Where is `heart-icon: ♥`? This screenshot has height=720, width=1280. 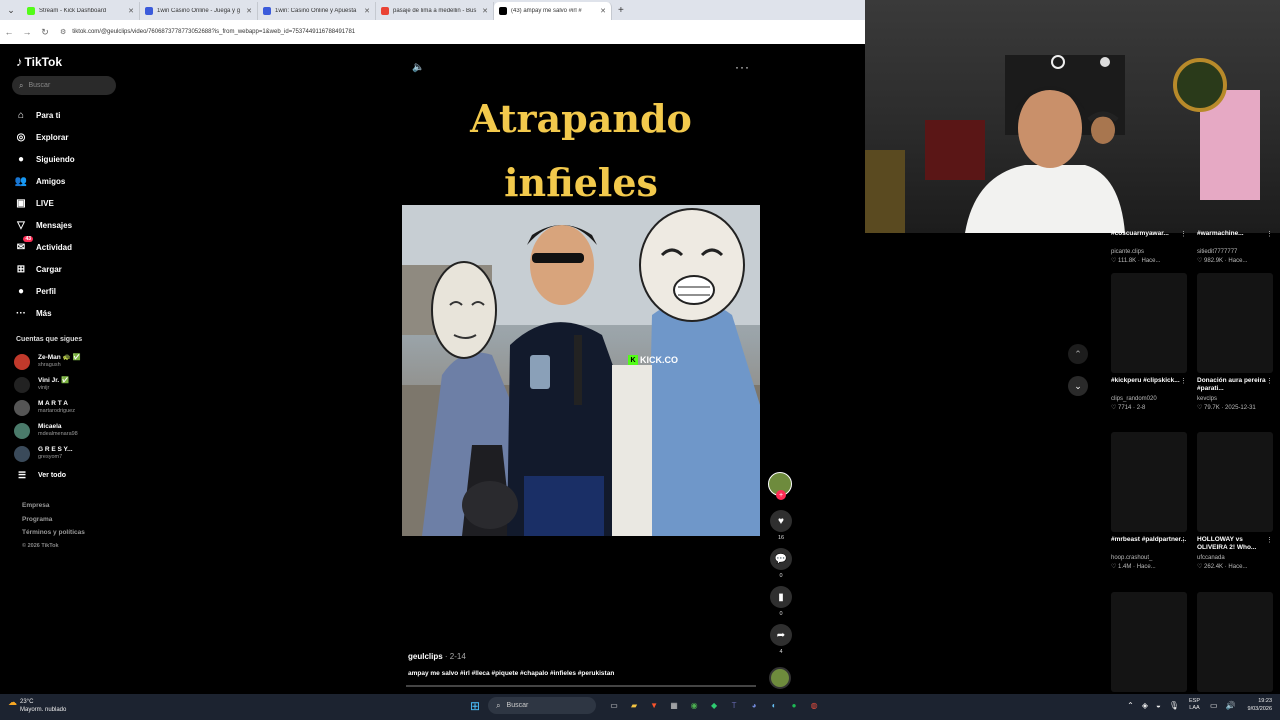
heart-icon: ♥ is located at coordinates (781, 521).